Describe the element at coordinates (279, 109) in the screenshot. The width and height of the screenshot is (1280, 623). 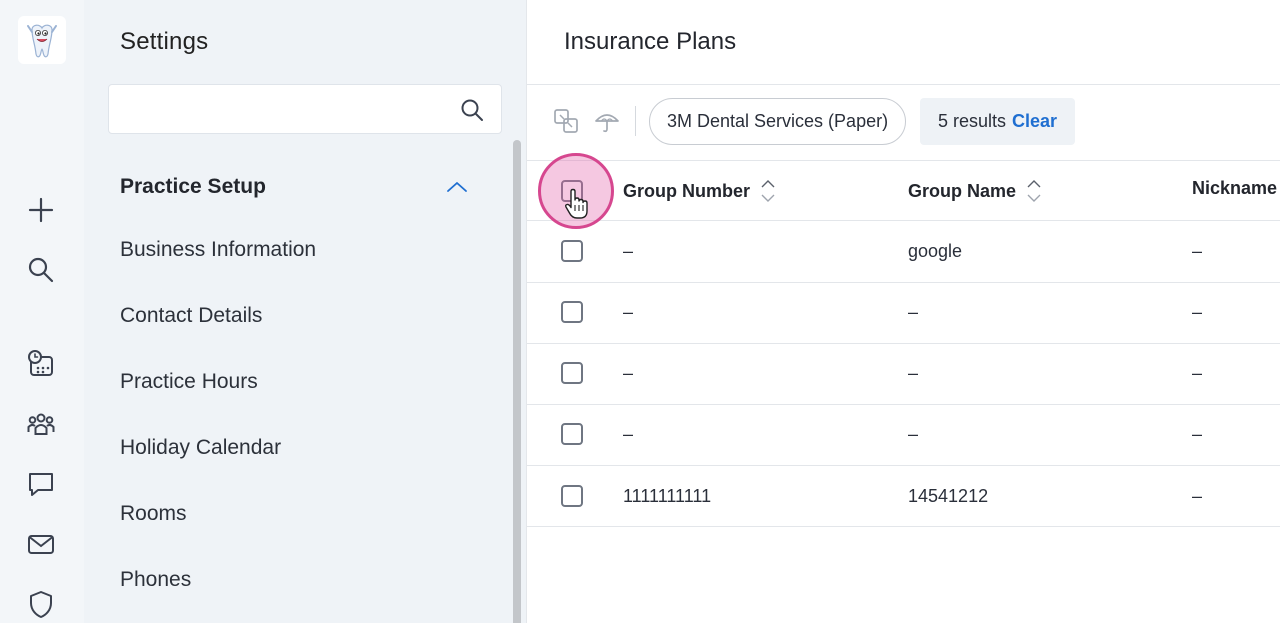
I see `settings-search-input` at that location.